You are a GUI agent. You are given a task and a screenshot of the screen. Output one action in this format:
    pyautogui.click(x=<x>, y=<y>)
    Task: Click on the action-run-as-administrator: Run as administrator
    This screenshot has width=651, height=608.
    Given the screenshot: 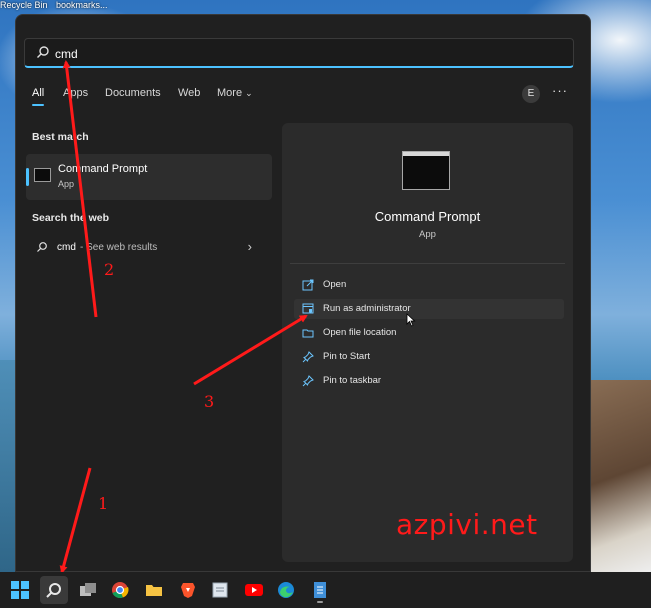 What is the action you would take?
    pyautogui.click(x=429, y=309)
    